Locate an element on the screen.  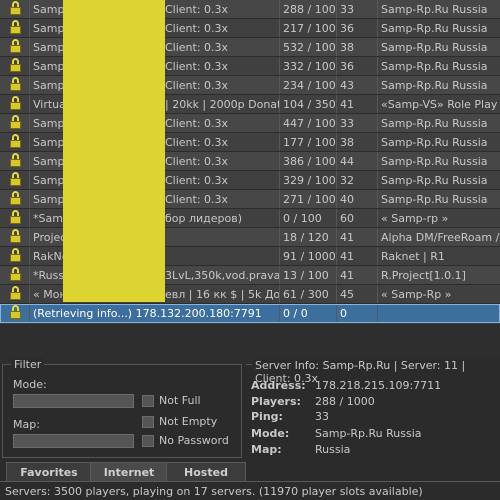
not-empty-label: Not Empty is located at coordinates (188, 421).